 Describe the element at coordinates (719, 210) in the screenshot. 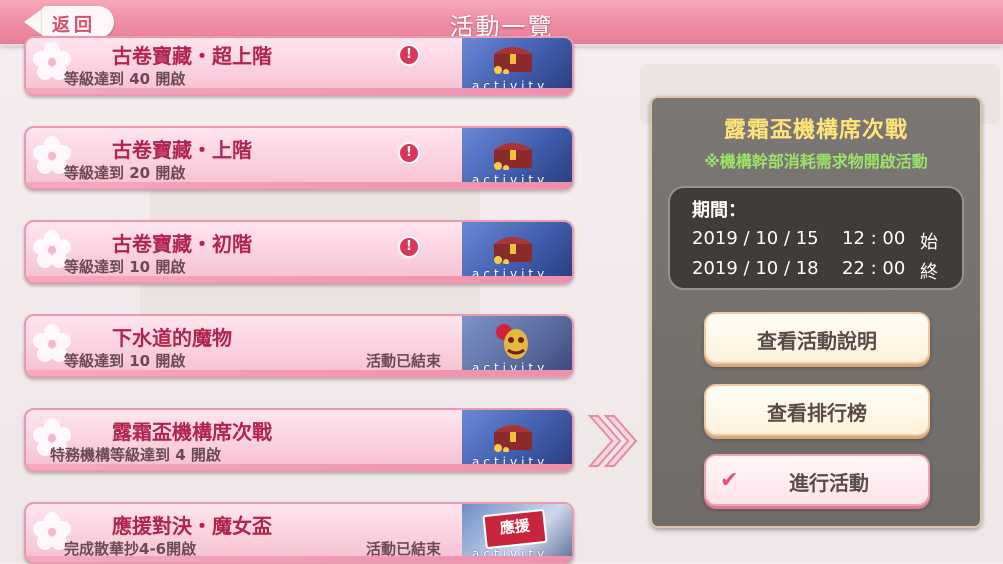

I see `period-label: 期間：` at that location.